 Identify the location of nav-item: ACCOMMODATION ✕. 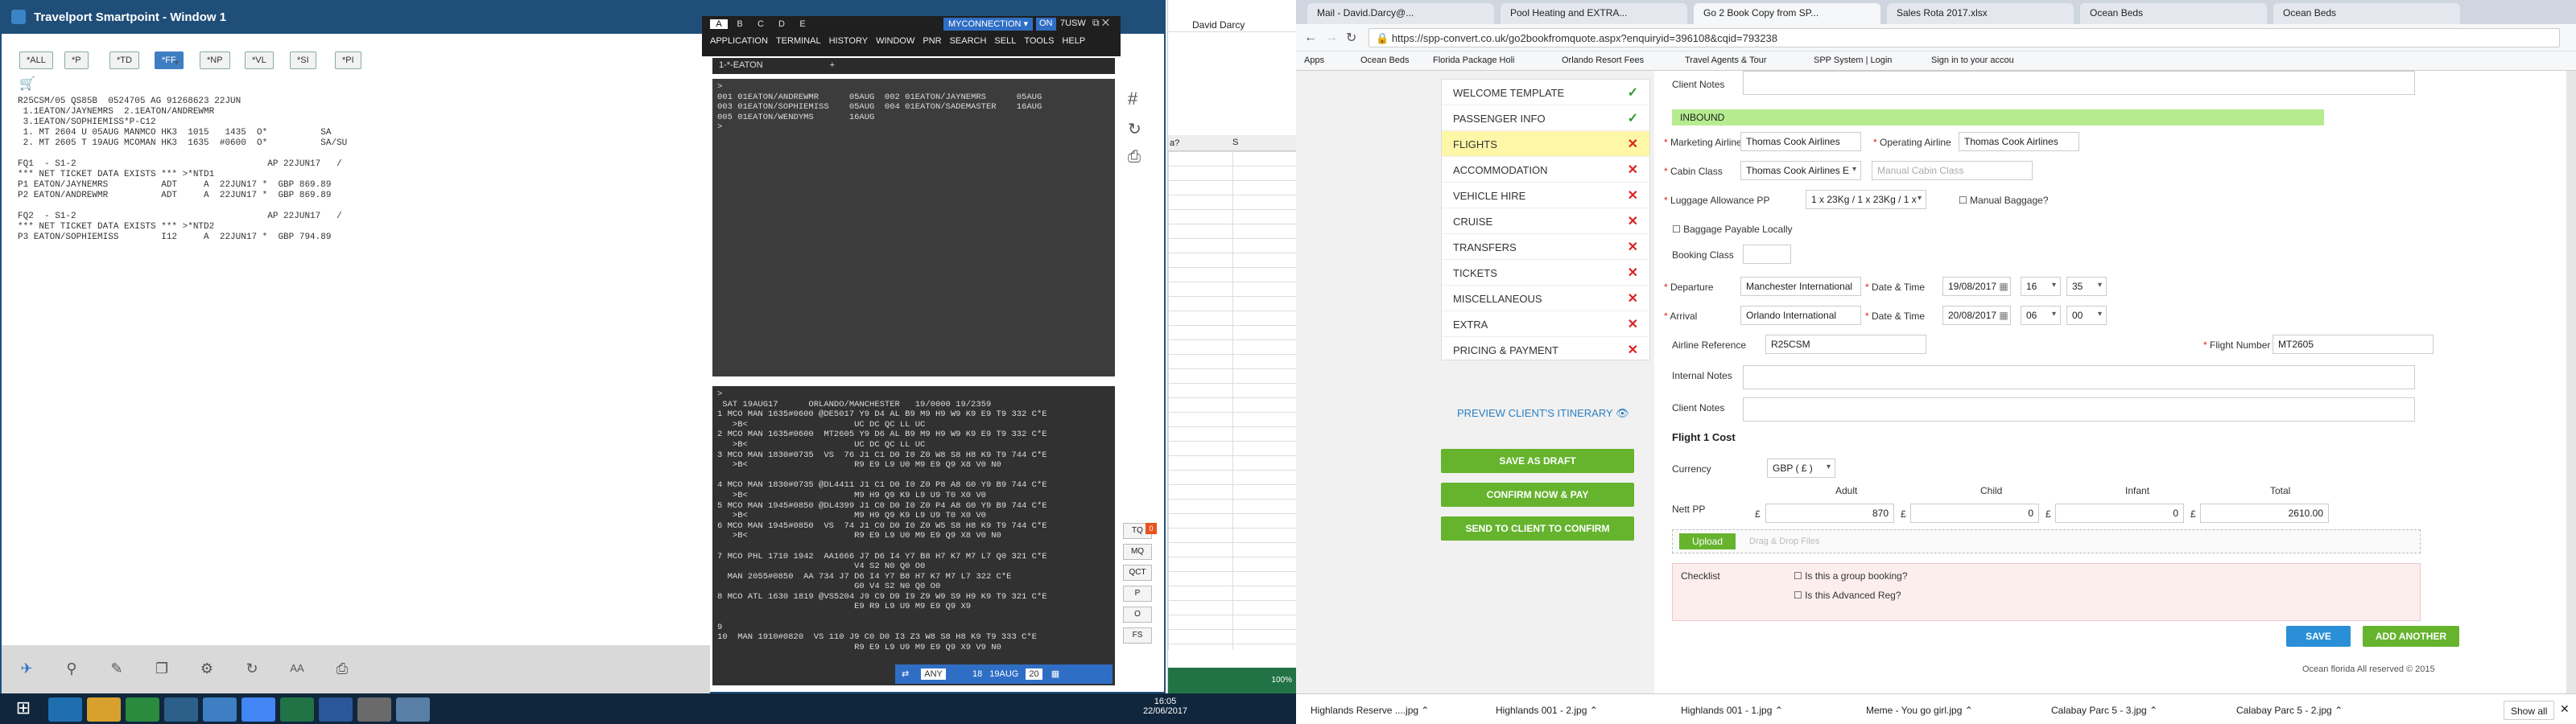
(1545, 170).